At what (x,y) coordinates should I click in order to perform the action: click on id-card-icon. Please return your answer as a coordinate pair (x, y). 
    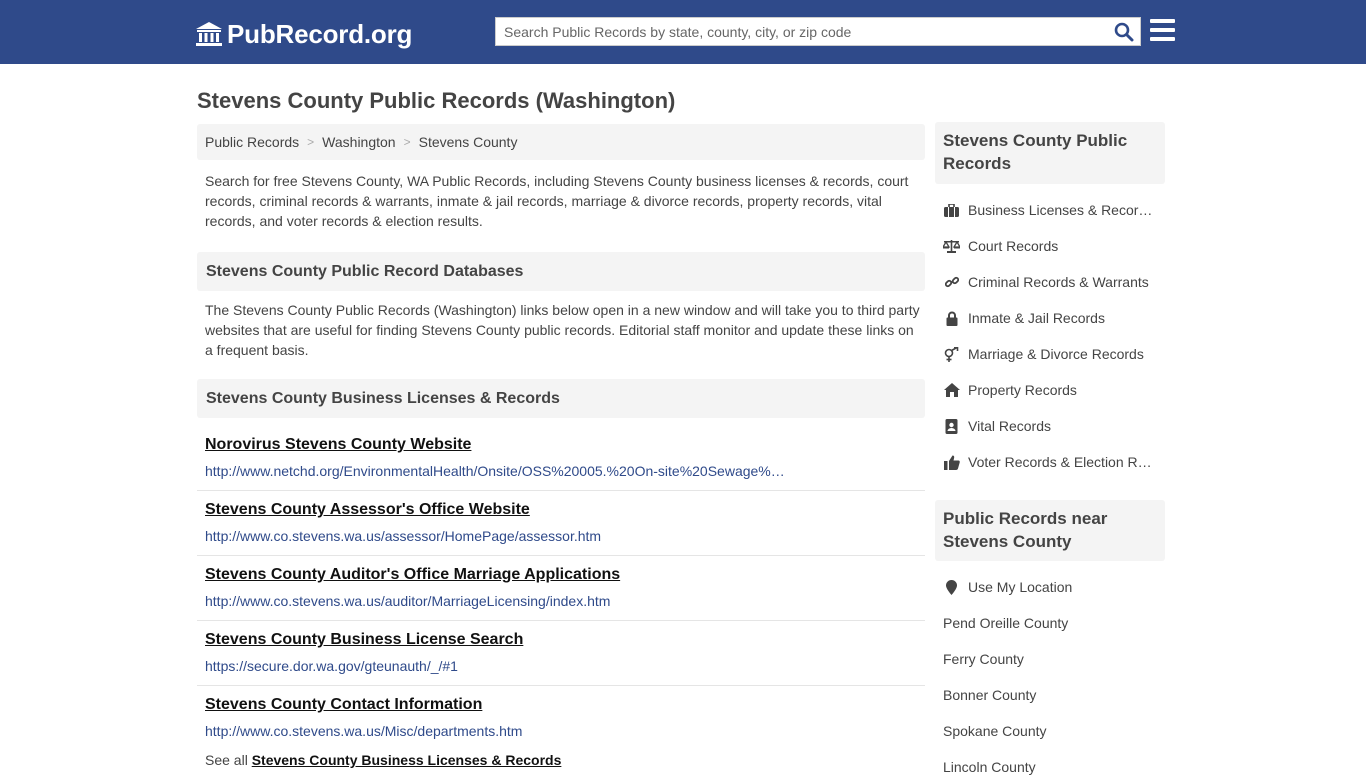
    Looking at the image, I should click on (951, 426).